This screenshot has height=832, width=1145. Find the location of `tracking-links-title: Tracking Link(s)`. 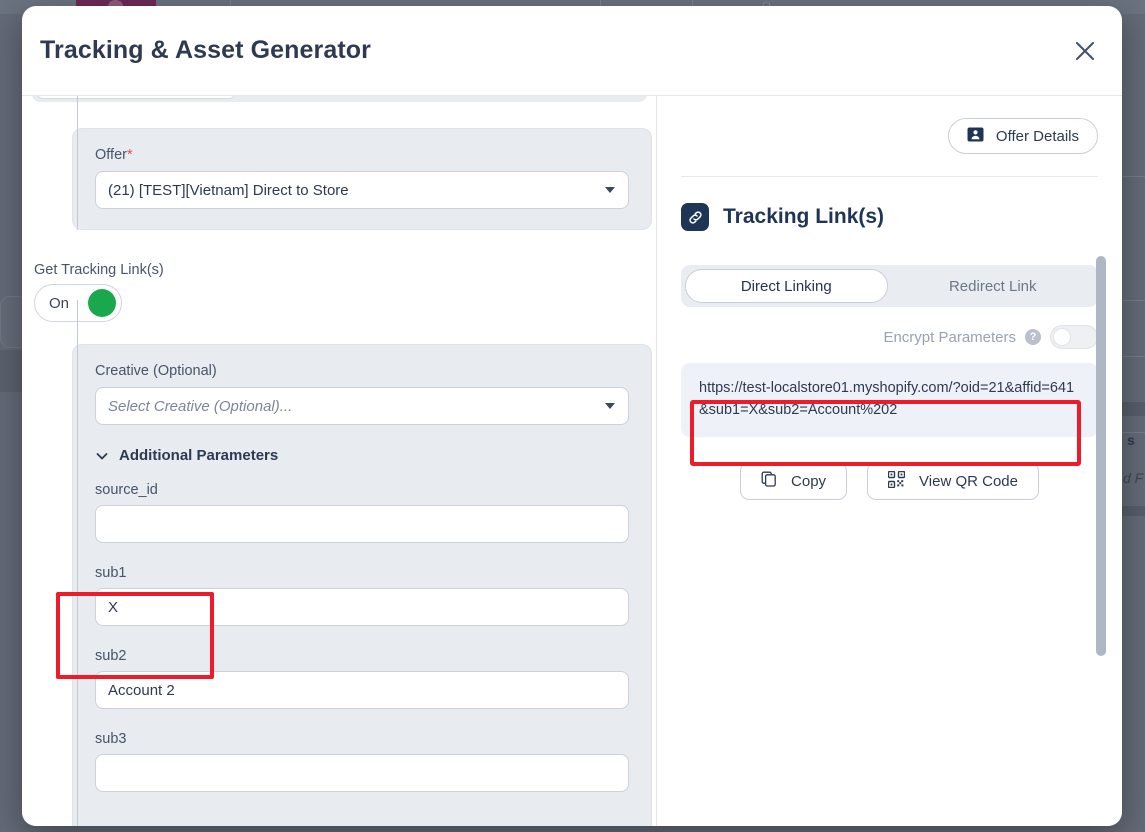

tracking-links-title: Tracking Link(s) is located at coordinates (804, 216).